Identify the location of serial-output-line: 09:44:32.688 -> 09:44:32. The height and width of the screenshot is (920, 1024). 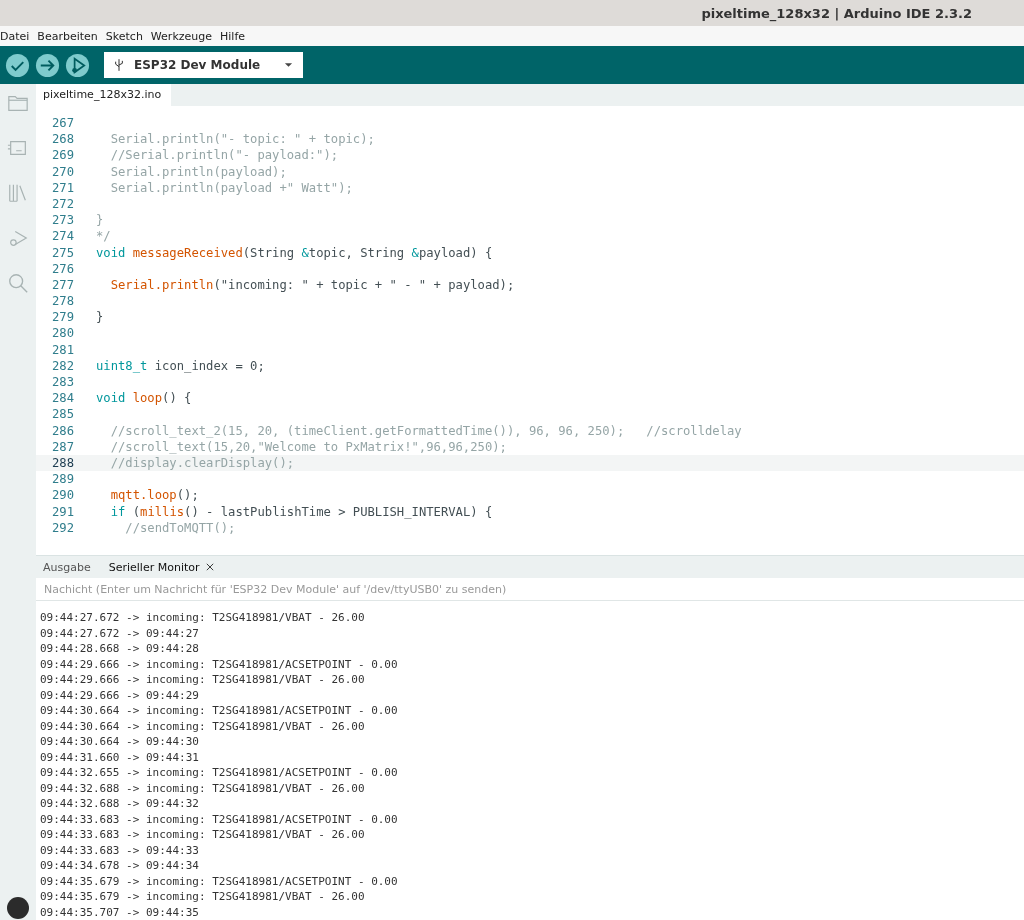
(120, 804).